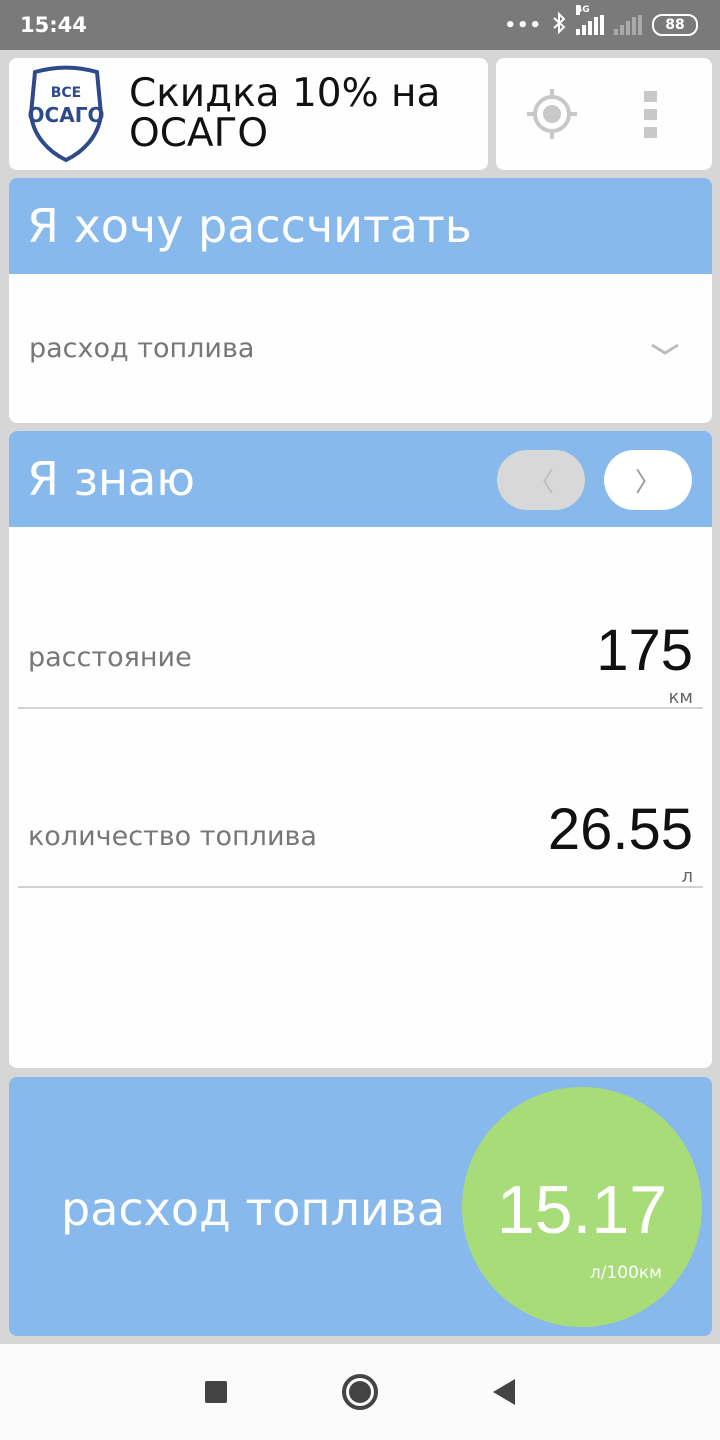 Image resolution: width=720 pixels, height=1440 pixels. Describe the element at coordinates (142, 348) in the screenshot. I see `calculate-selected: расход топлива` at that location.